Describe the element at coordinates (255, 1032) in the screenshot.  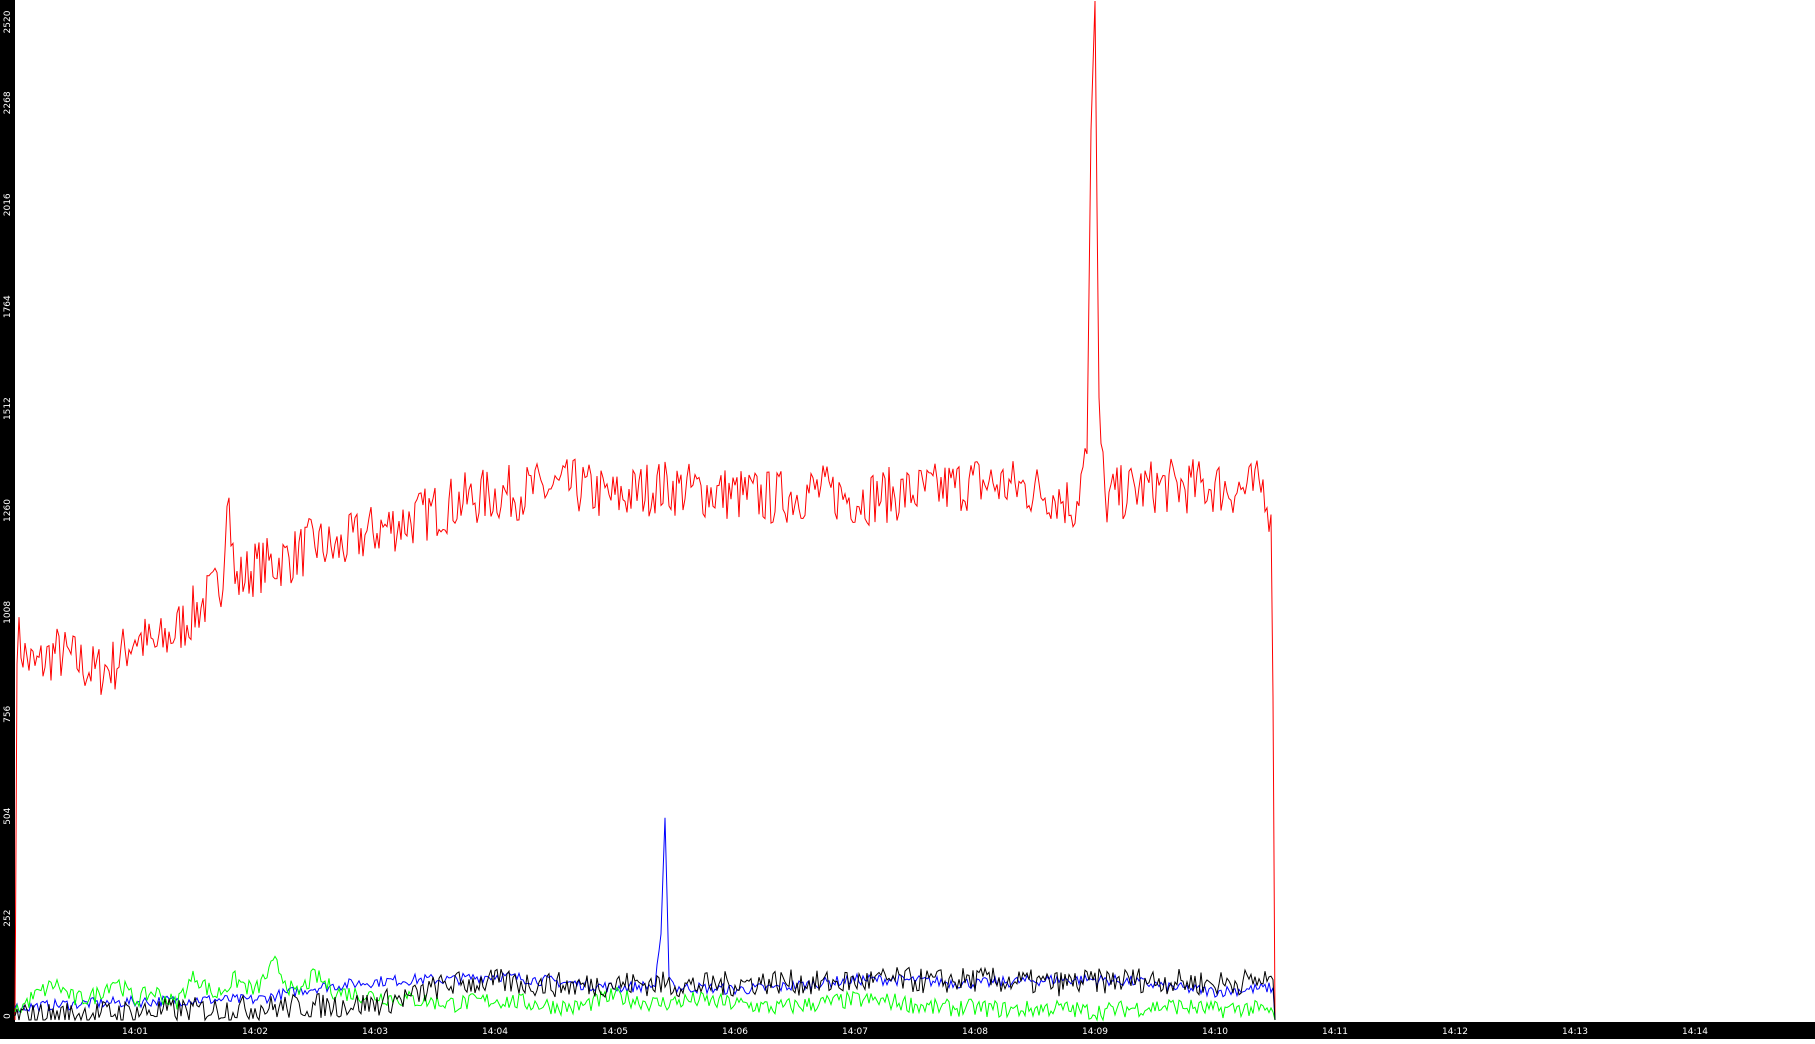
I see `x-tick-label: 14:02` at that location.